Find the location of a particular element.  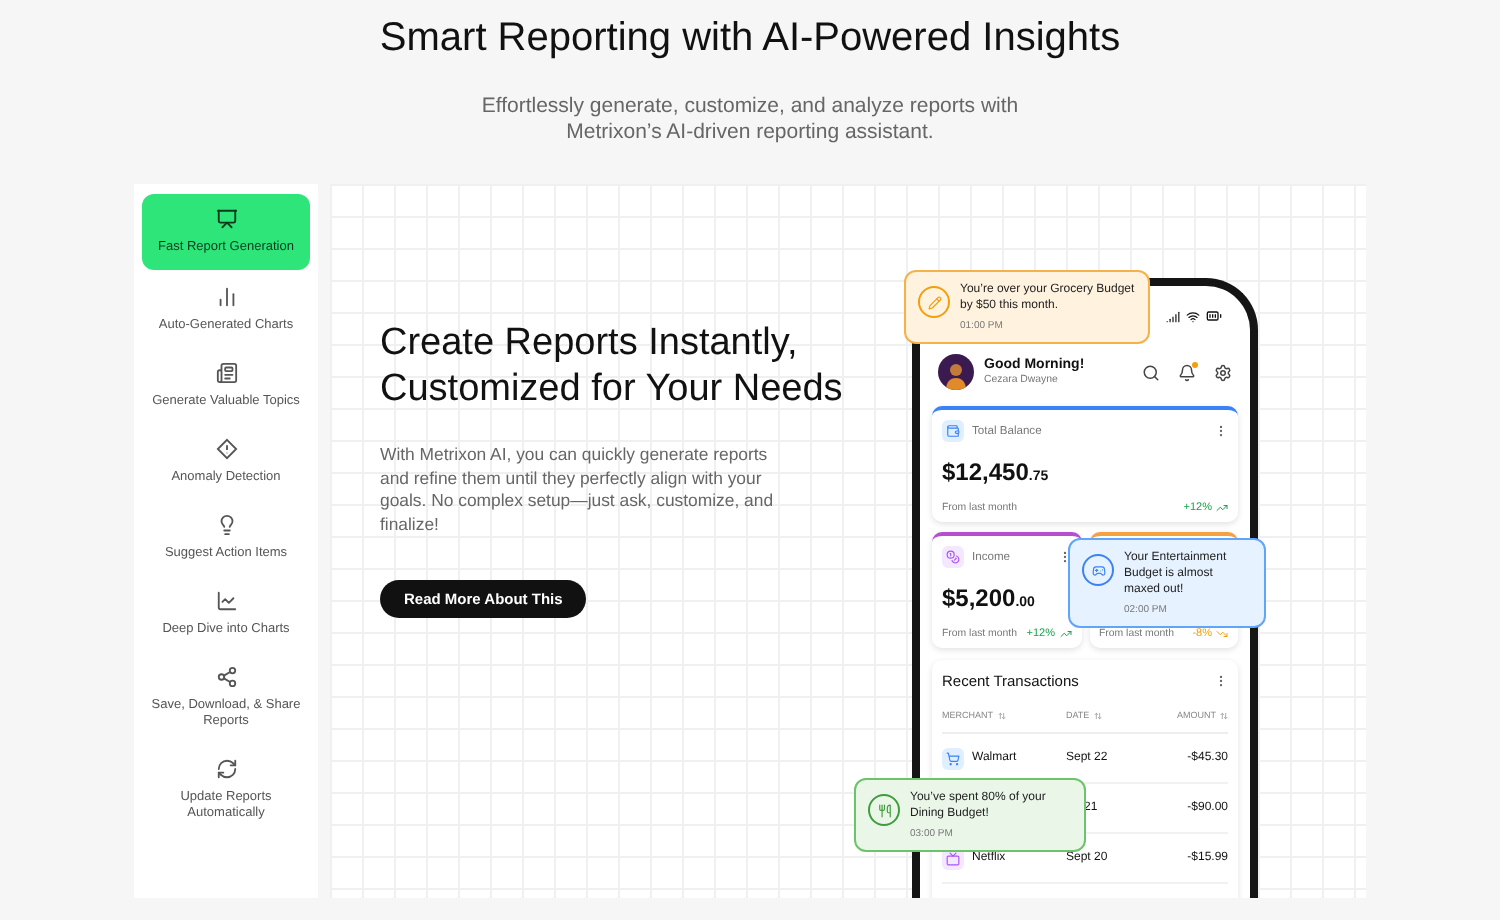

line-chart-icon is located at coordinates (226, 601).